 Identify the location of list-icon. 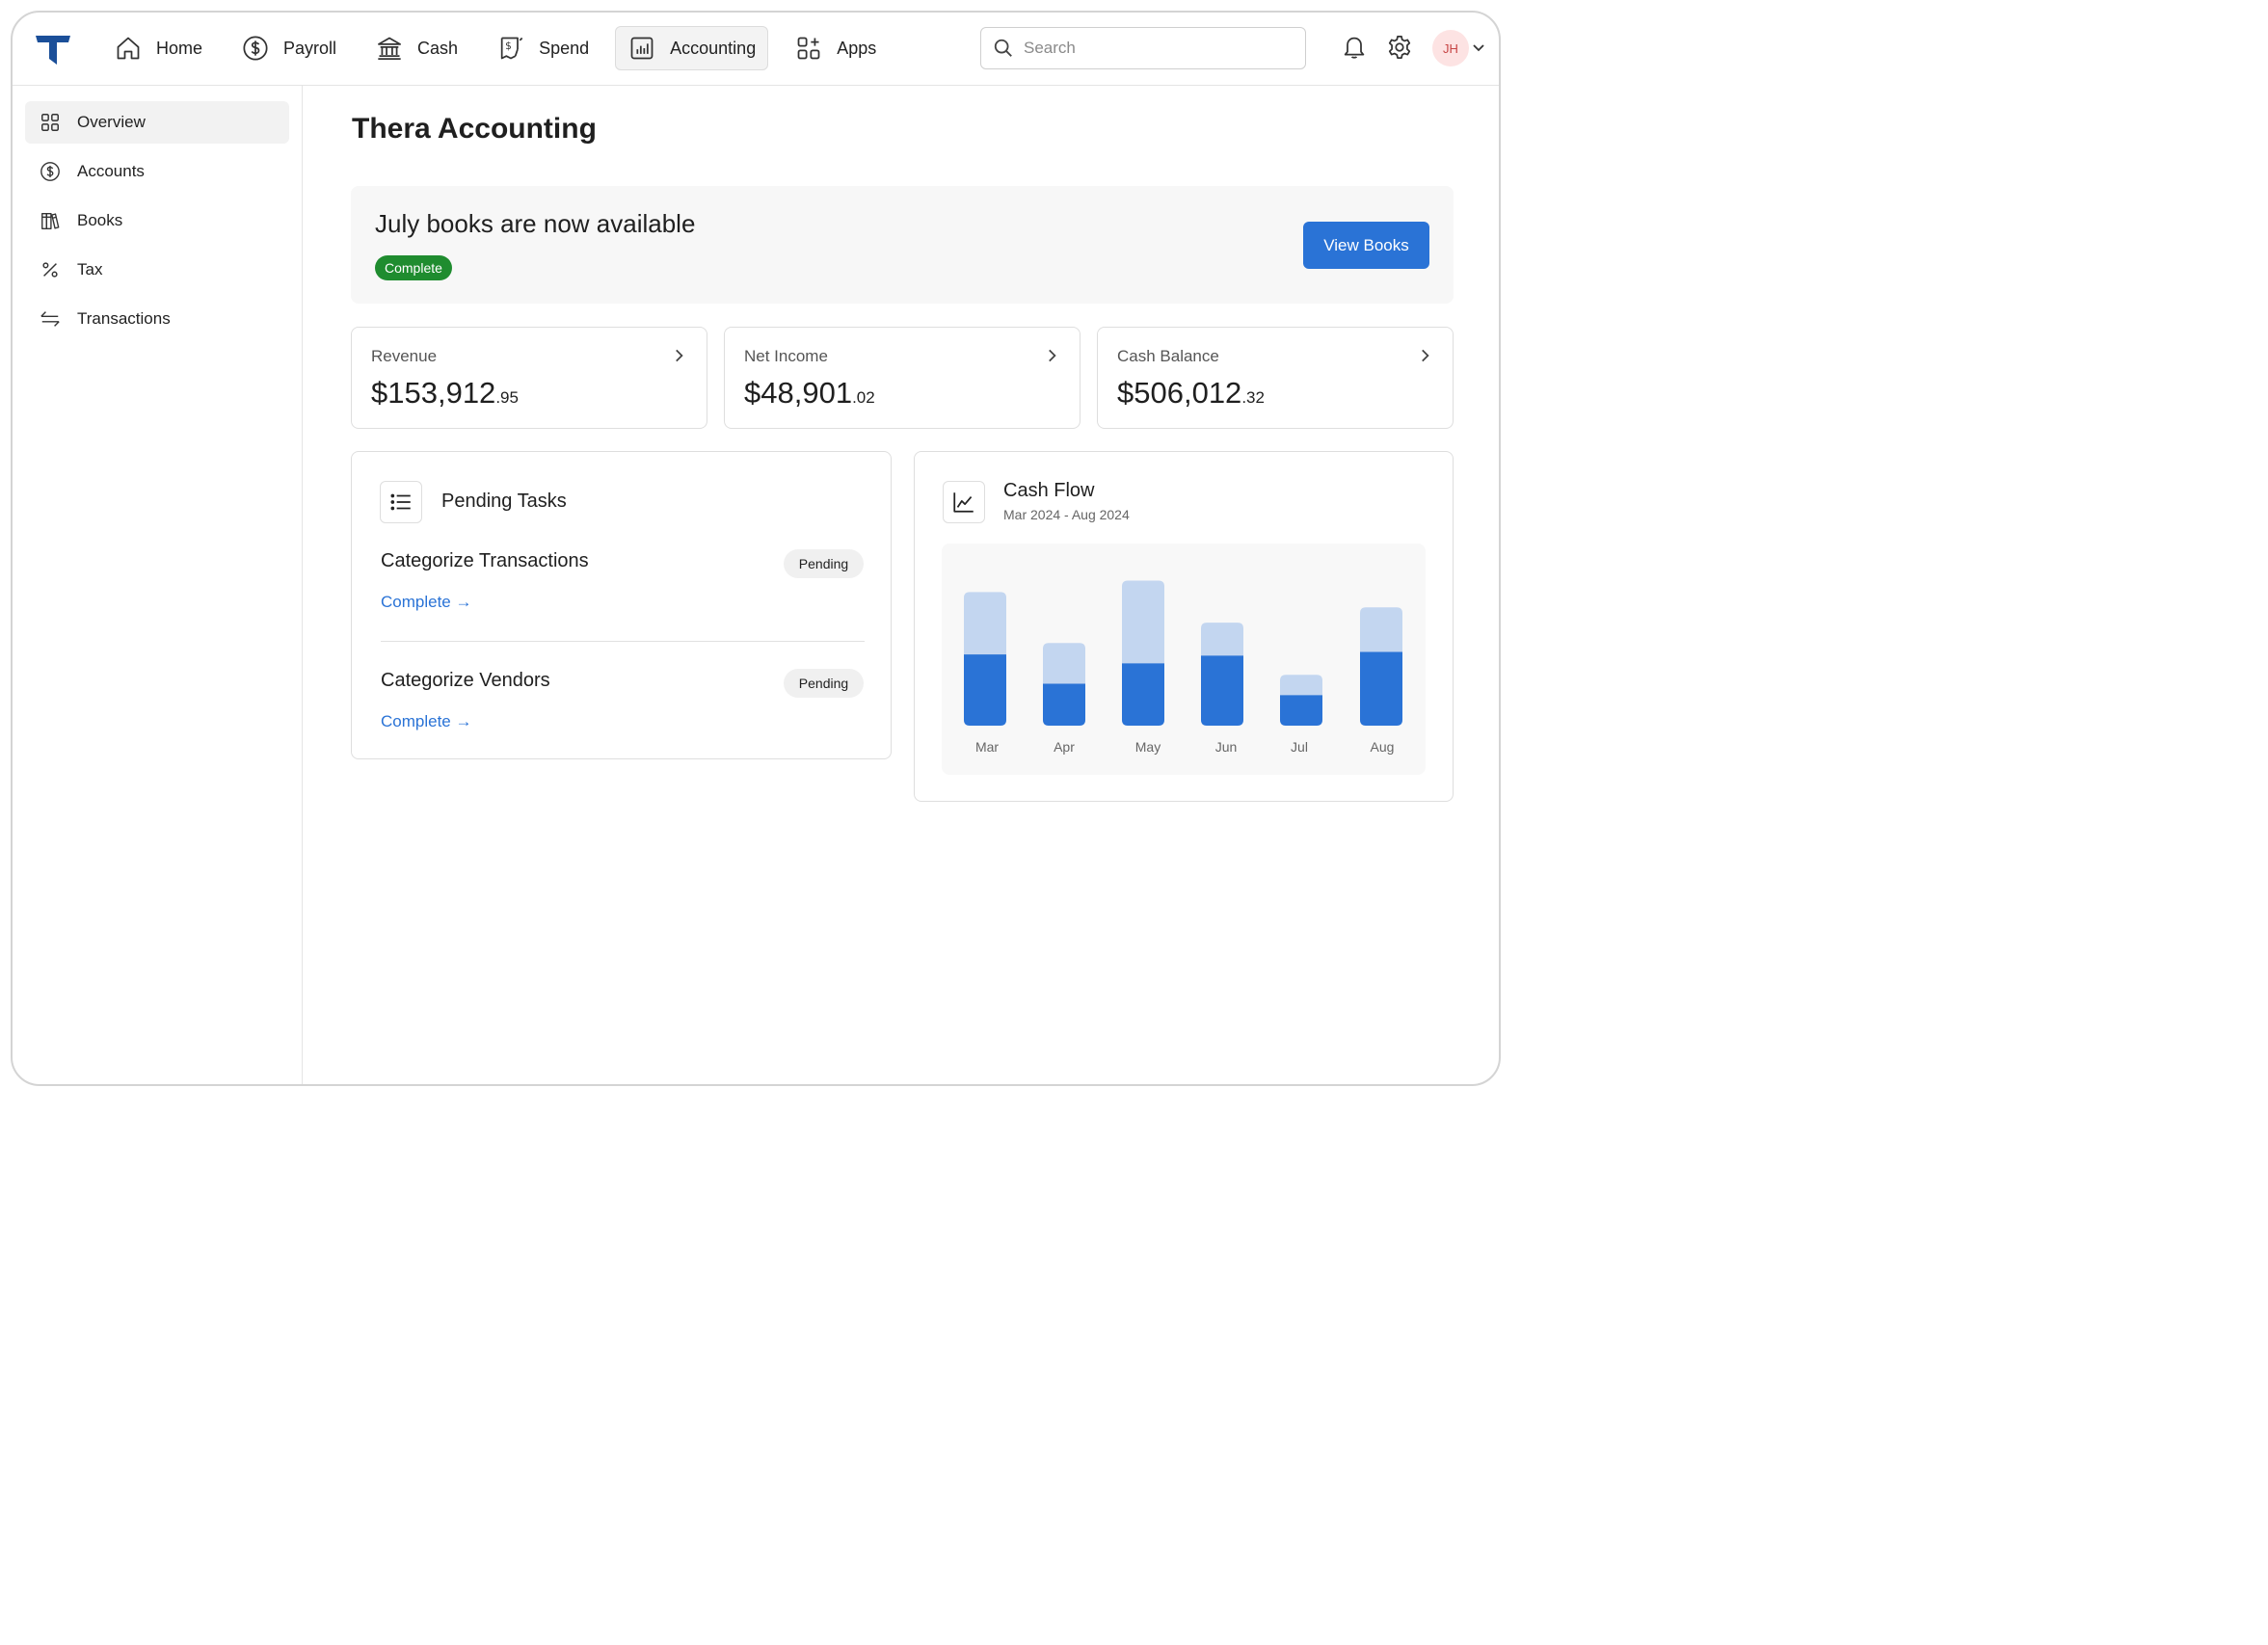
(401, 502).